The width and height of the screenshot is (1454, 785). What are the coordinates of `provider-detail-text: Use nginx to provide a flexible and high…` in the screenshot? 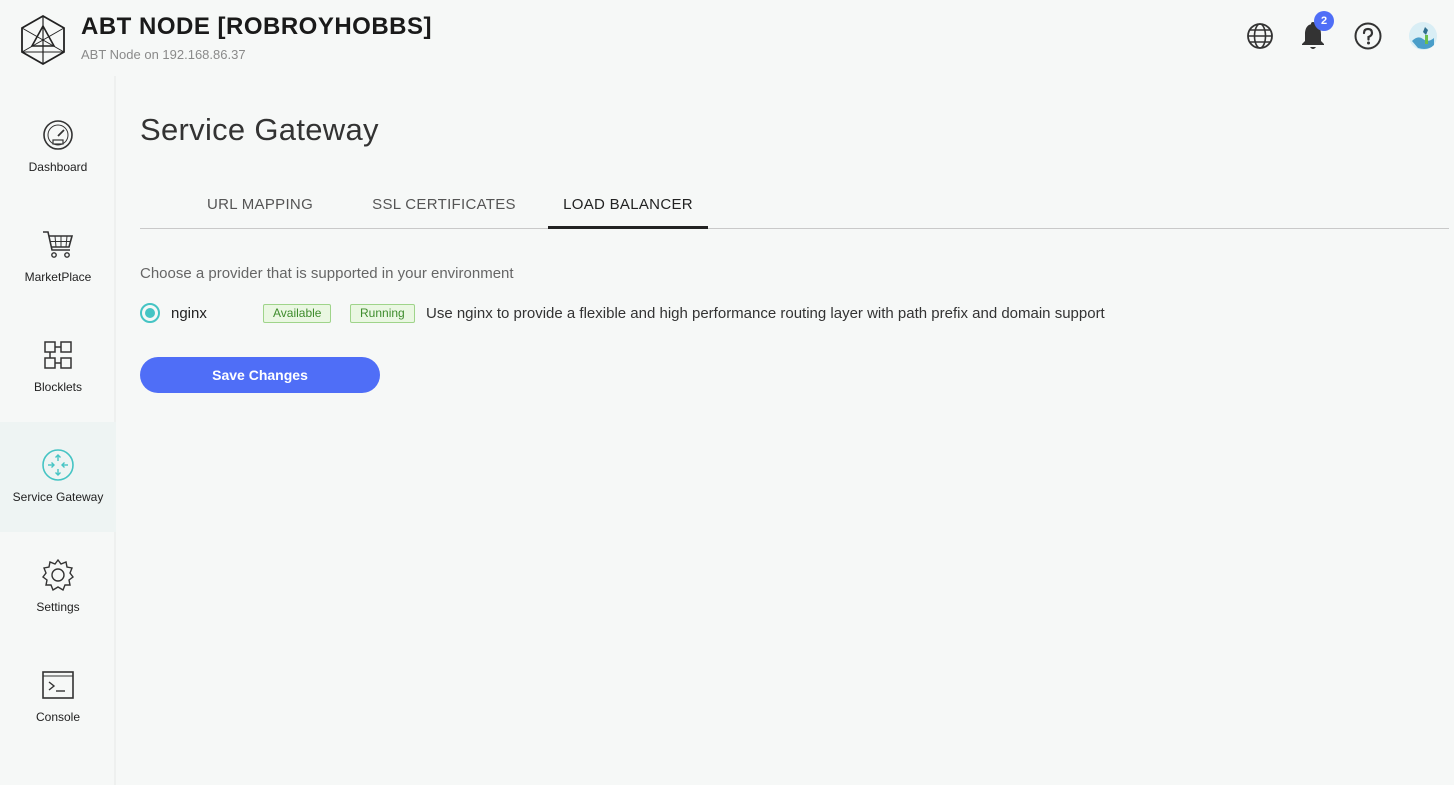 It's located at (765, 313).